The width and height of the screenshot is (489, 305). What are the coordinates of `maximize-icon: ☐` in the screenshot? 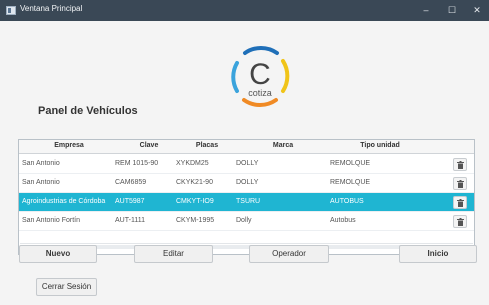 It's located at (452, 10).